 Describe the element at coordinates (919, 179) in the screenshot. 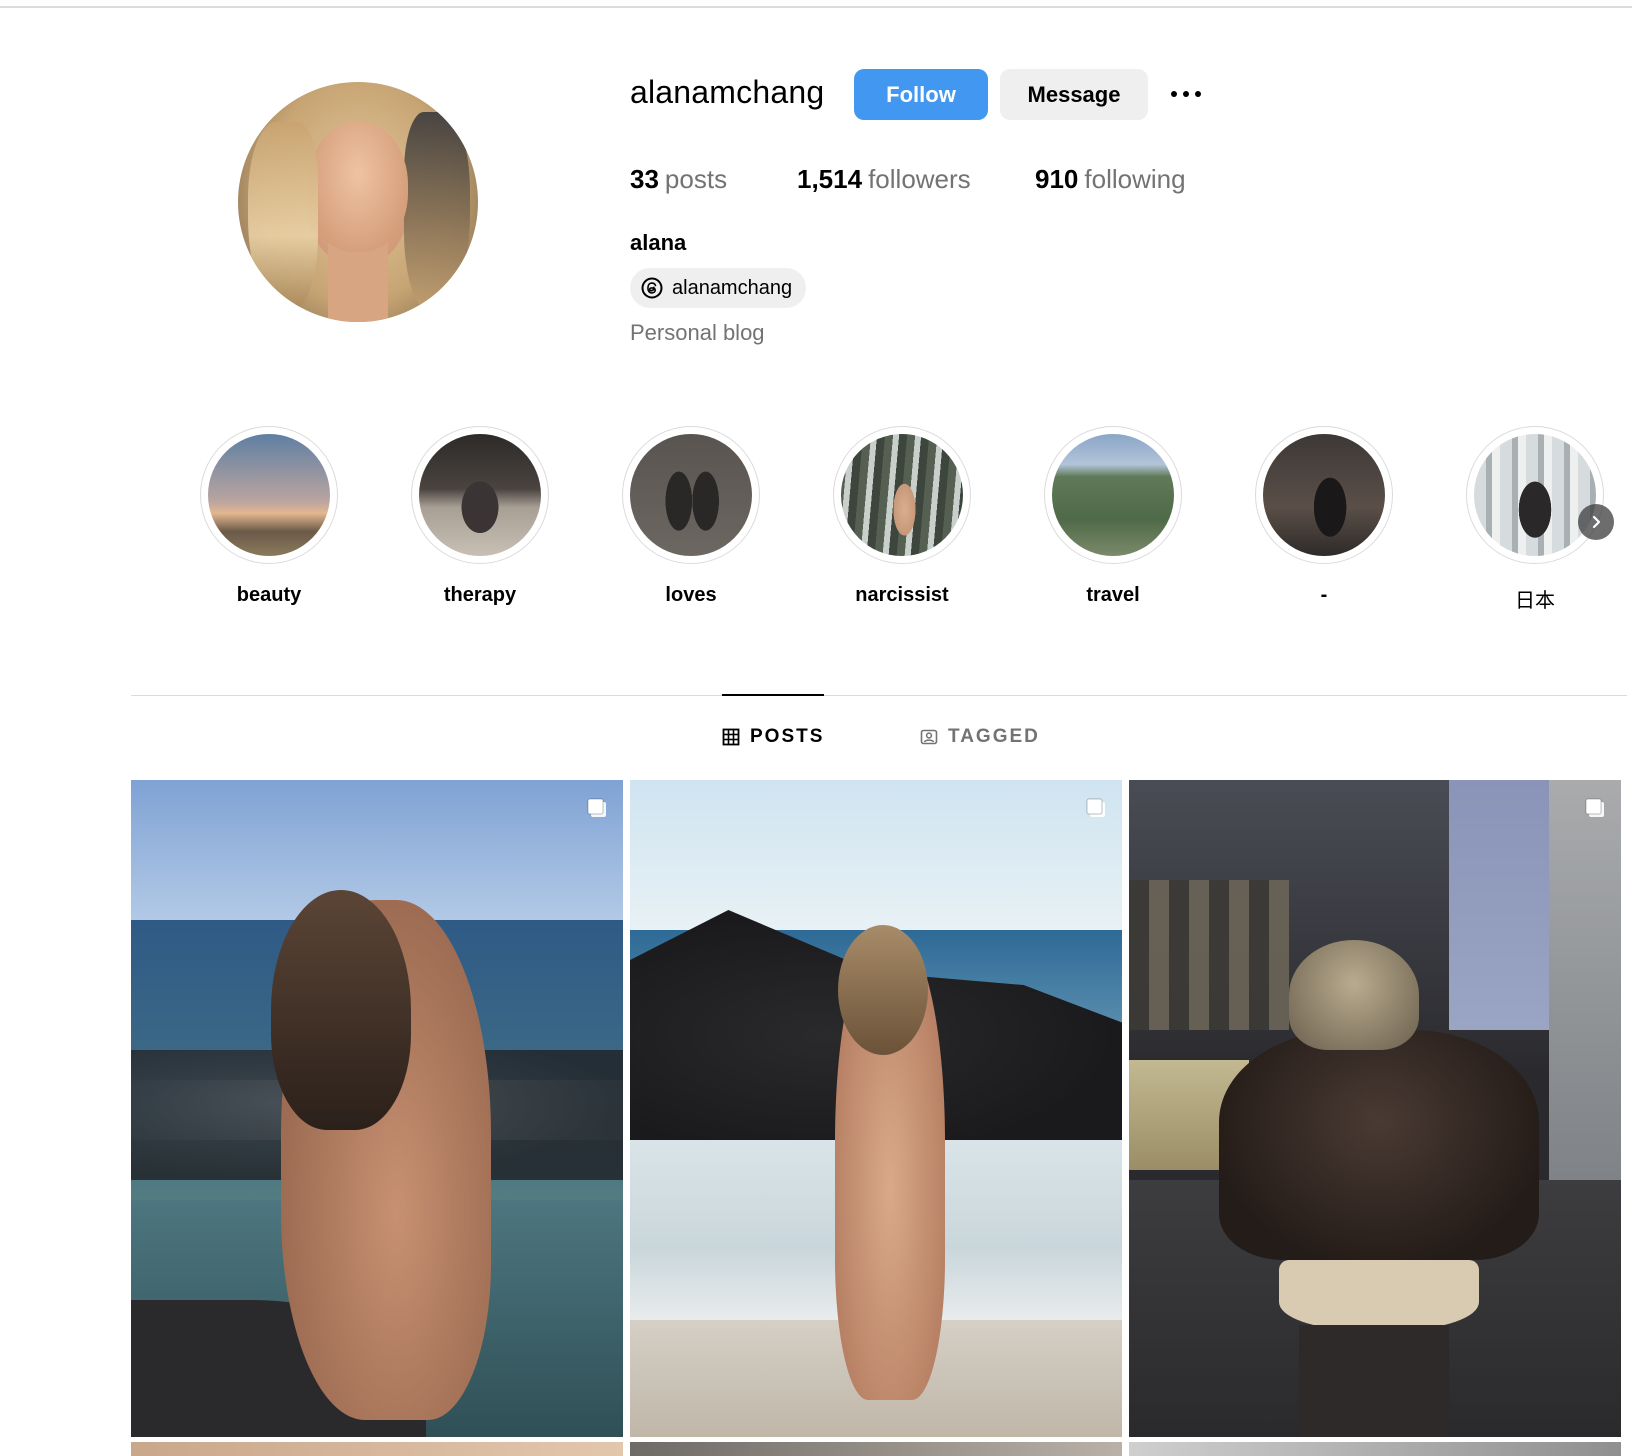

I see `followers-label: followers` at that location.